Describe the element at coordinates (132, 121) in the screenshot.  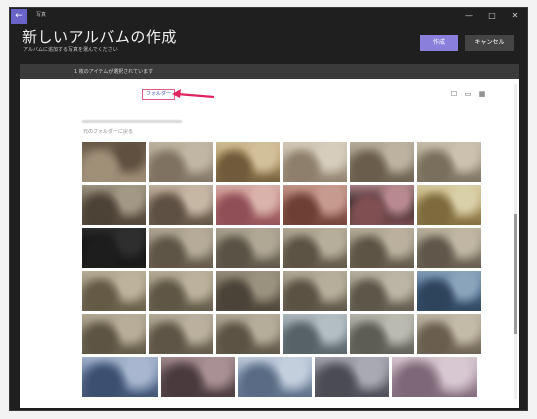
I see `folder-path` at that location.